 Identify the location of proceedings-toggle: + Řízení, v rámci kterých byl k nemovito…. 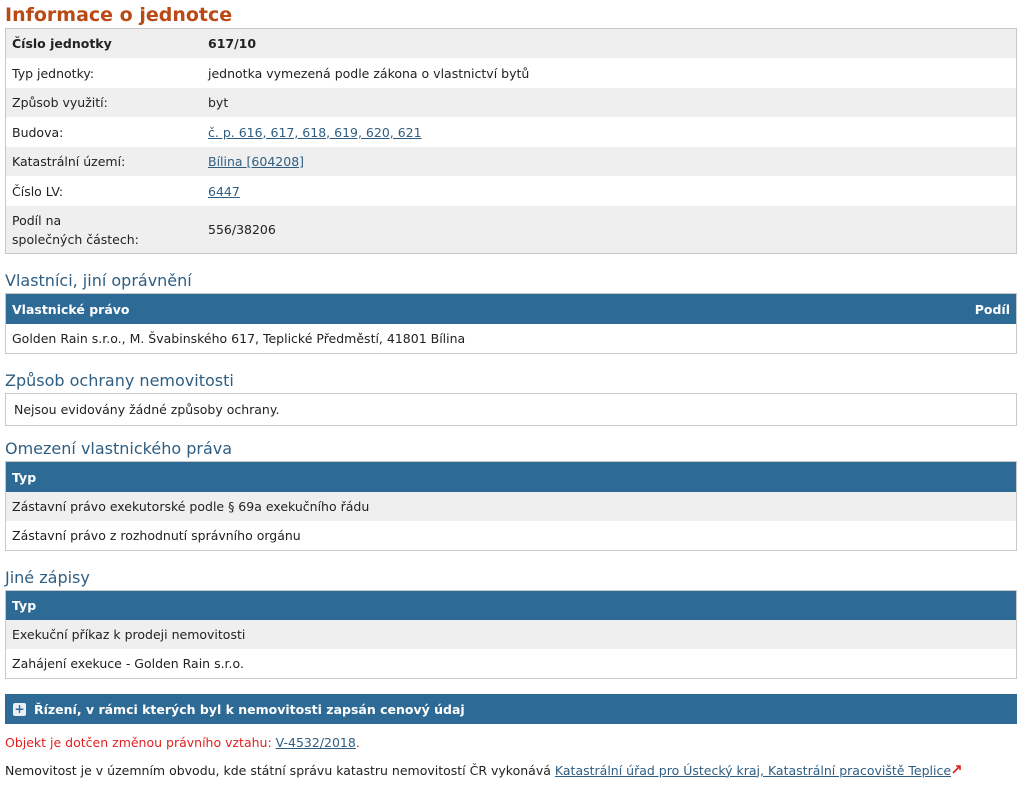
(511, 709).